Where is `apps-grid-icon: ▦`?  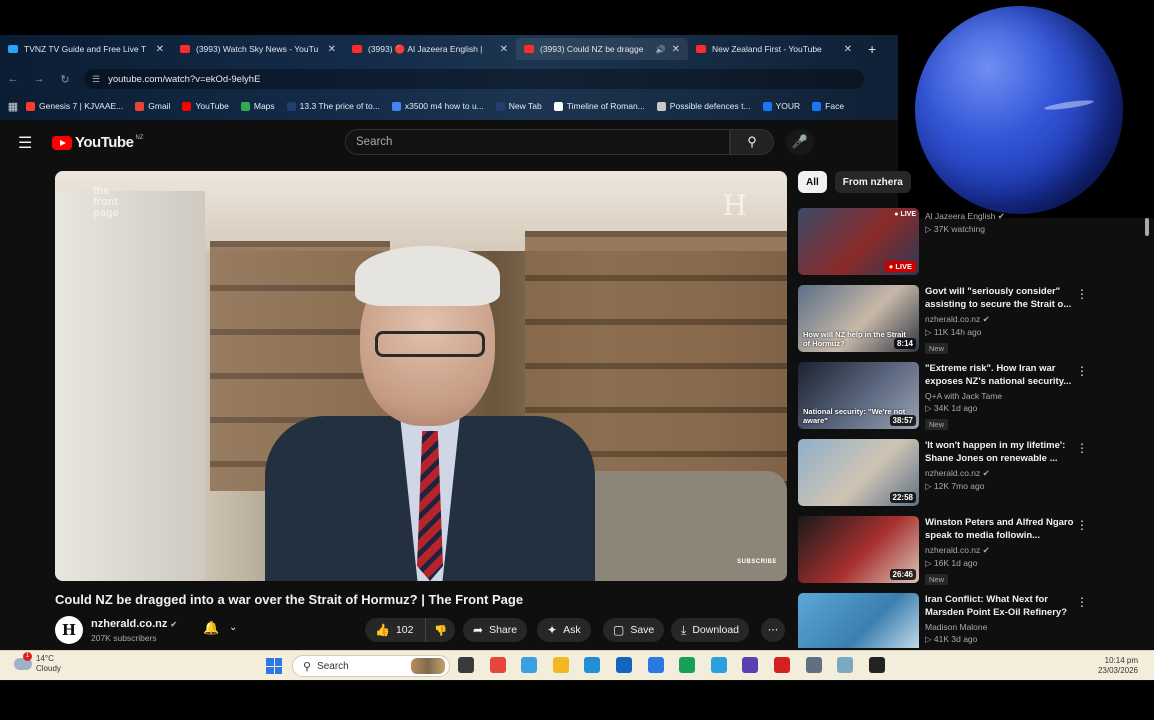 apps-grid-icon: ▦ is located at coordinates (13, 106).